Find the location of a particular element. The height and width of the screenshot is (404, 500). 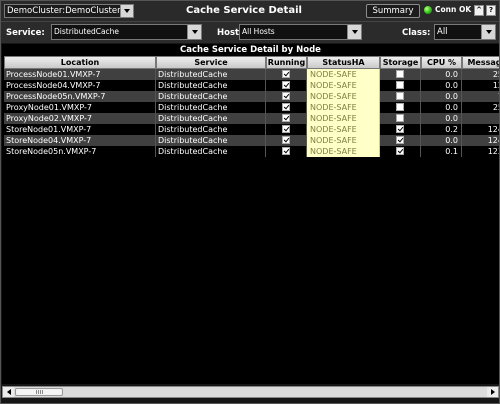

status-dot-icon is located at coordinates (428, 9).